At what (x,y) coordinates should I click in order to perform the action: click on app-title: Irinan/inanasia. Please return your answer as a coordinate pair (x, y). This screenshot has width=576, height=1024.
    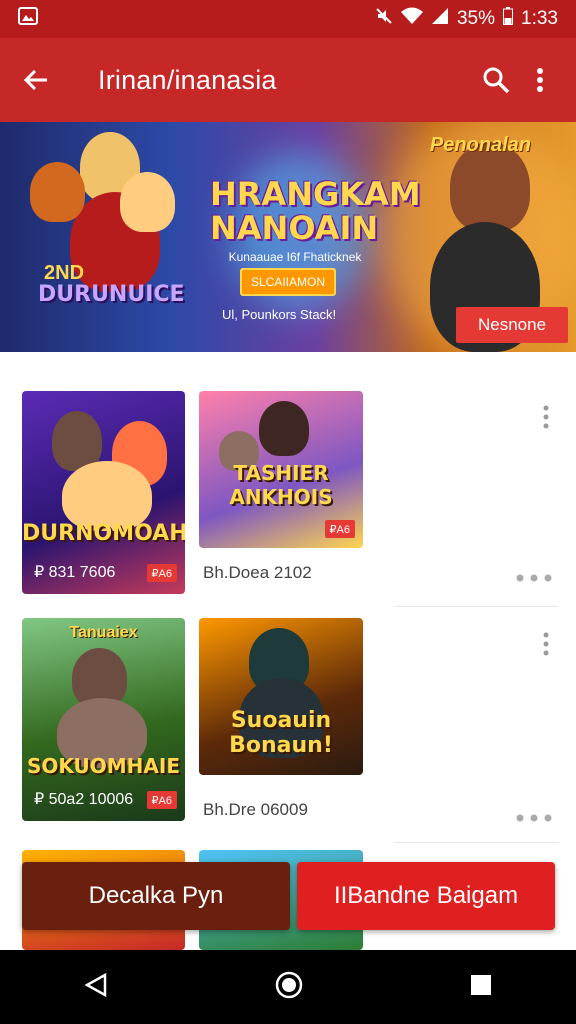
    Looking at the image, I should click on (187, 79).